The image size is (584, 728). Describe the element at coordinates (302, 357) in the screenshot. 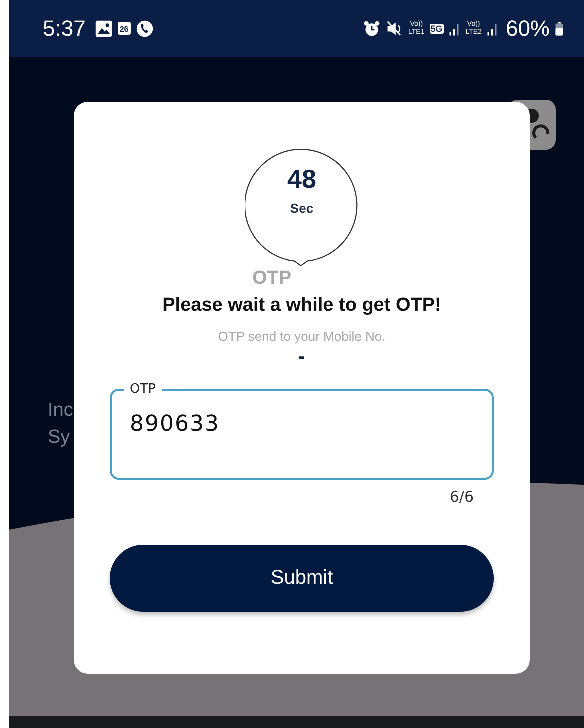

I see `mobile-number: -` at that location.